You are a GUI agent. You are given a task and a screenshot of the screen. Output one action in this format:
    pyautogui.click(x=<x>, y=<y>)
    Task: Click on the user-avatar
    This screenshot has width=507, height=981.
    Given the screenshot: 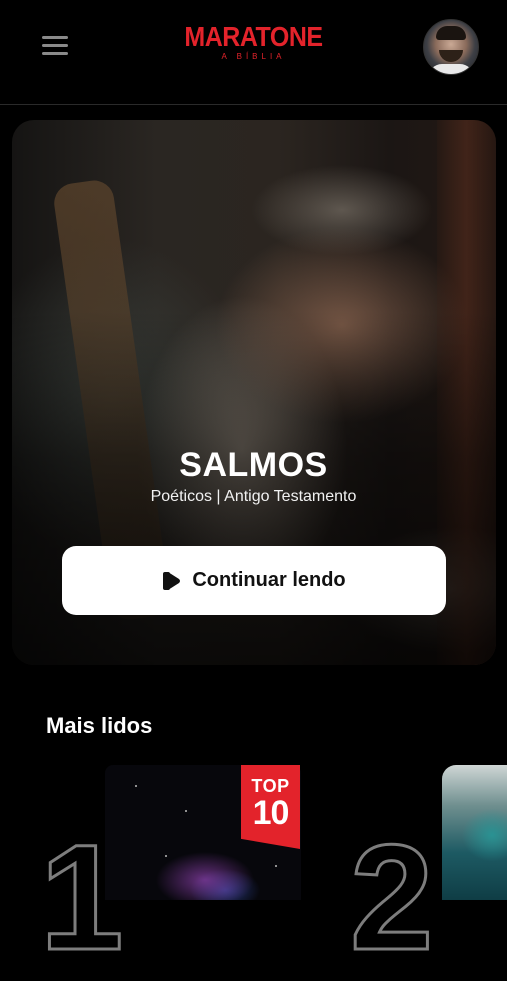 What is the action you would take?
    pyautogui.click(x=451, y=47)
    